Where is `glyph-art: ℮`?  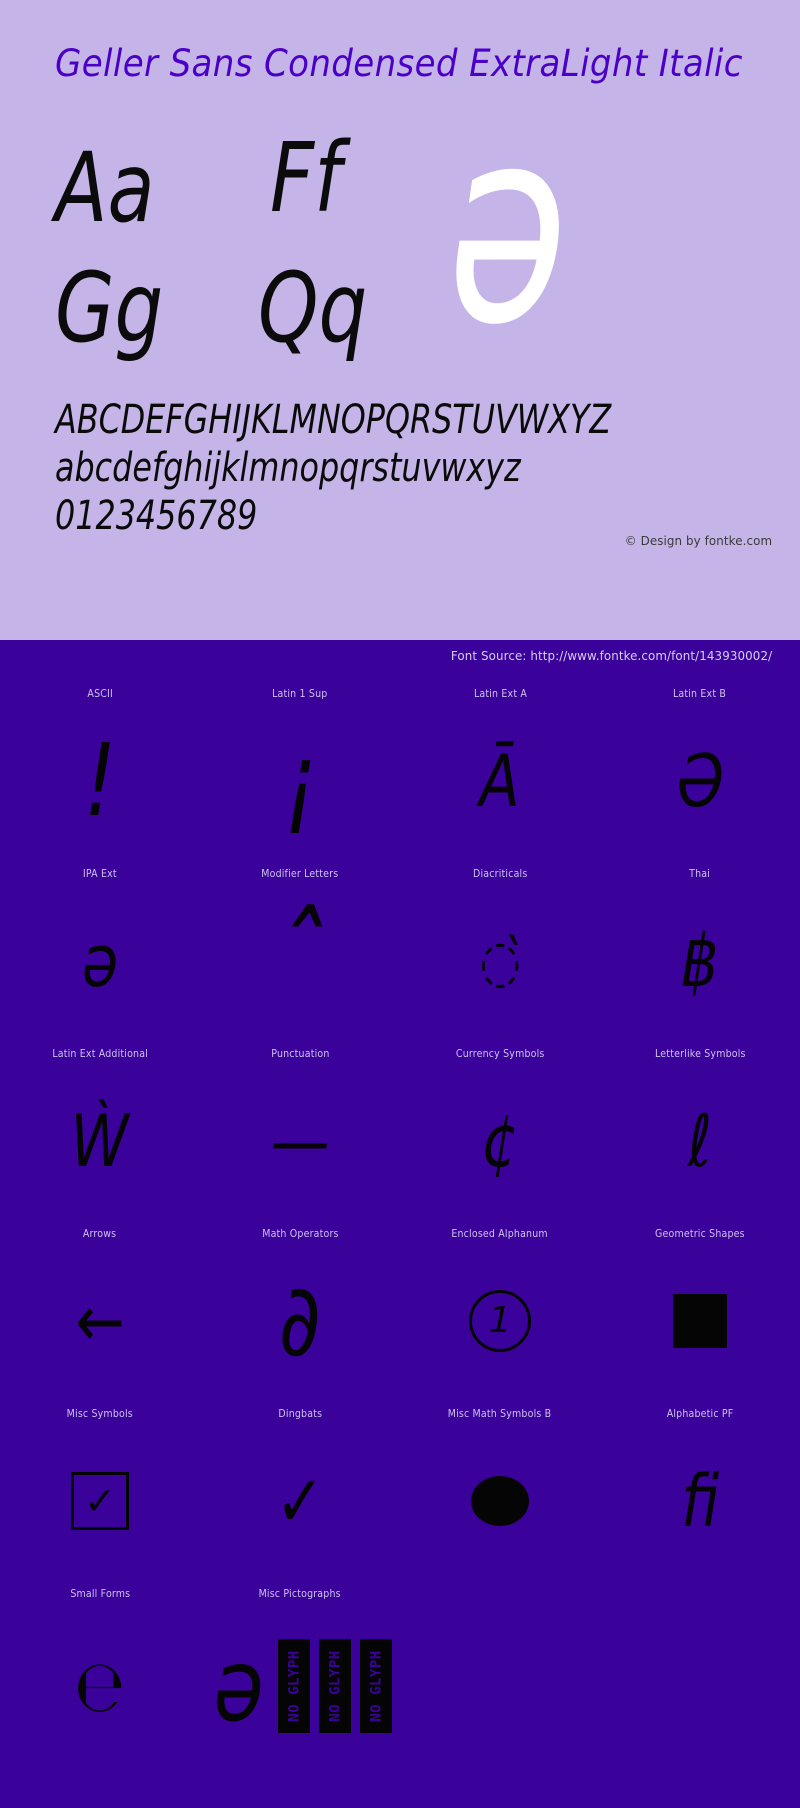
glyph-art: ℮ is located at coordinates (100, 1689).